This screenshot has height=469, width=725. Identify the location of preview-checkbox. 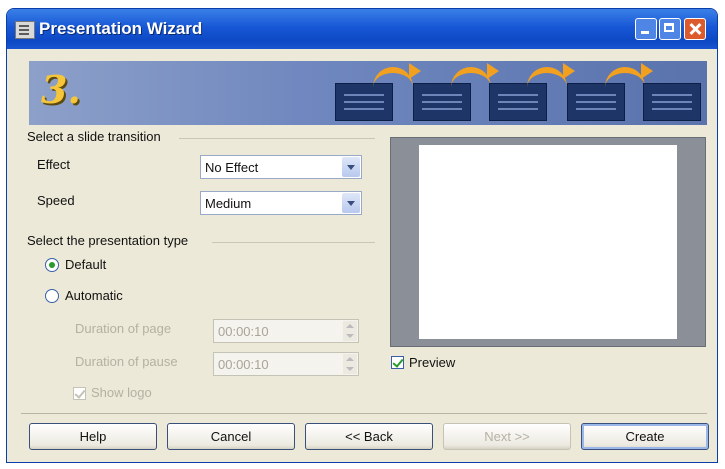
(397, 362).